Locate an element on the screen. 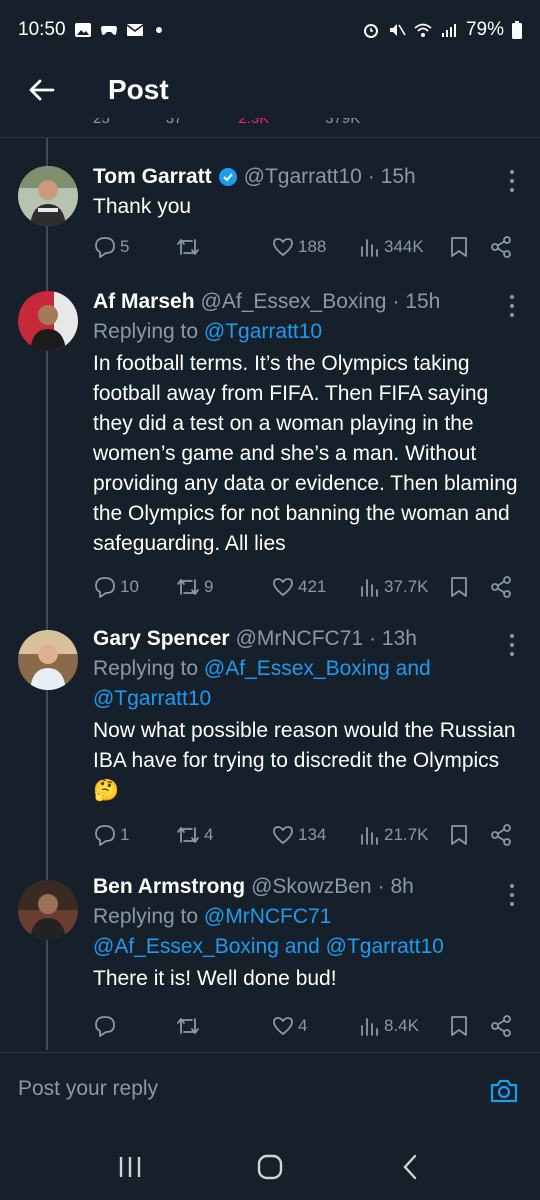 Image resolution: width=540 pixels, height=1200 pixels. header: Post is located at coordinates (270, 90).